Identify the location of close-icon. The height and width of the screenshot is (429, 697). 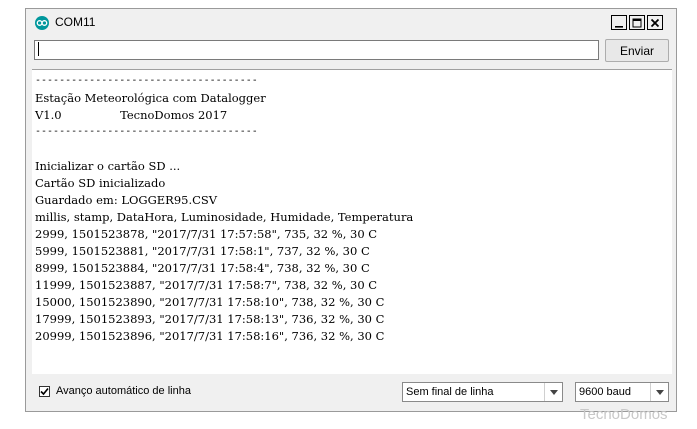
(655, 22).